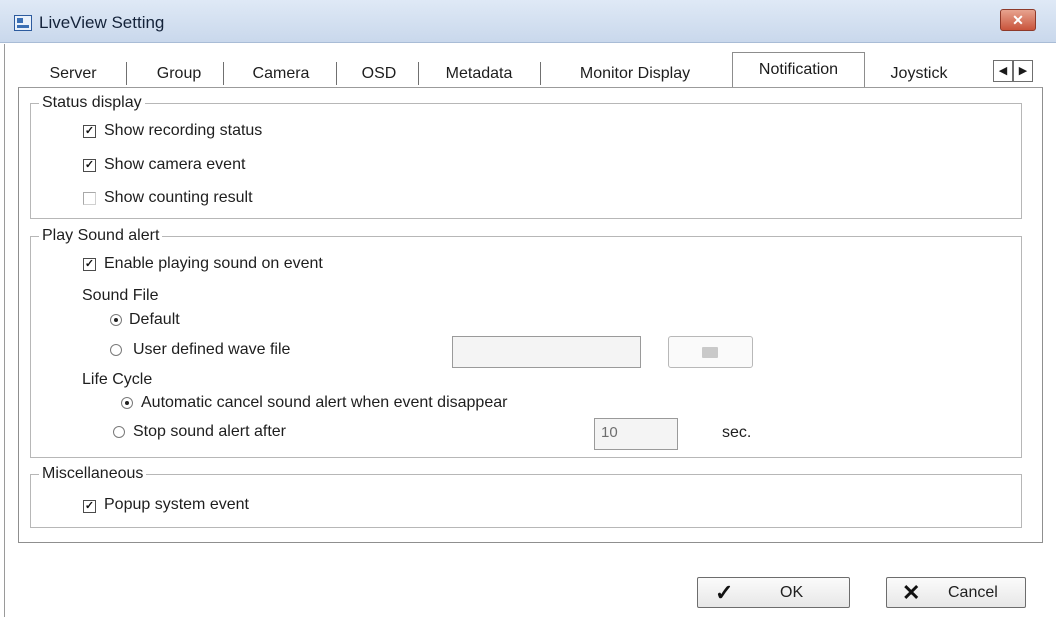 This screenshot has width=1056, height=617. Describe the element at coordinates (179, 74) in the screenshot. I see `tab-group: Group` at that location.